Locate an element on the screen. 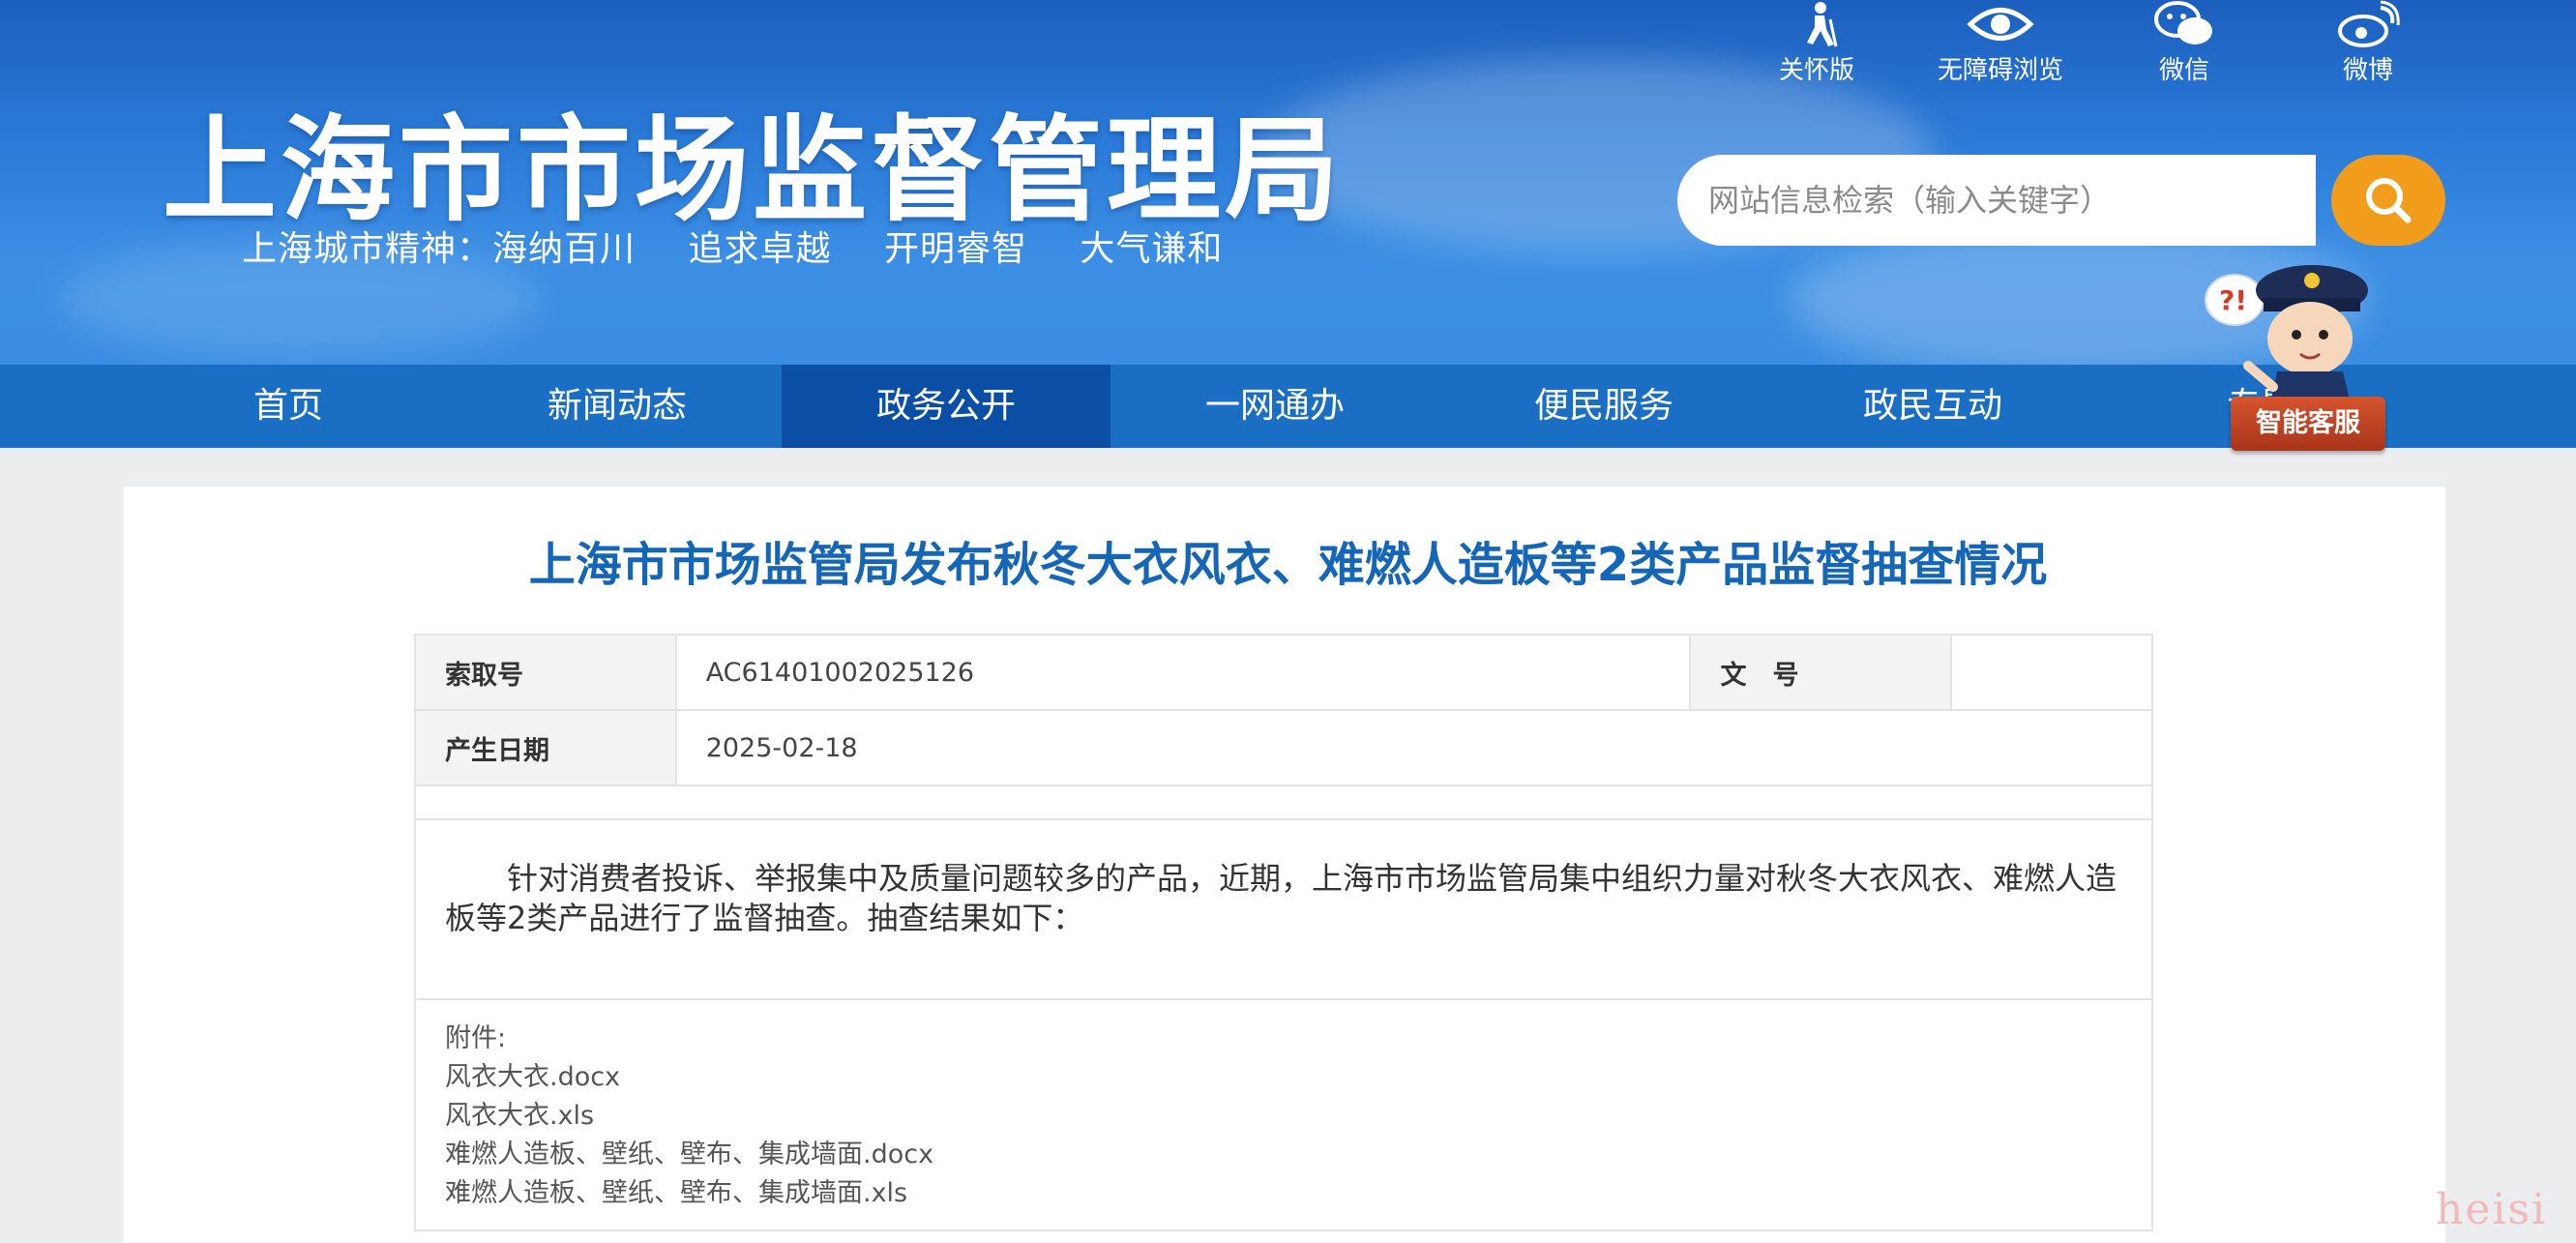  slogan-part: 追求卓越 is located at coordinates (760, 249).